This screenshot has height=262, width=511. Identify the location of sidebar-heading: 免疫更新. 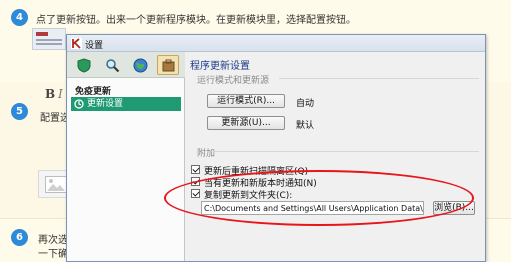
(93, 92).